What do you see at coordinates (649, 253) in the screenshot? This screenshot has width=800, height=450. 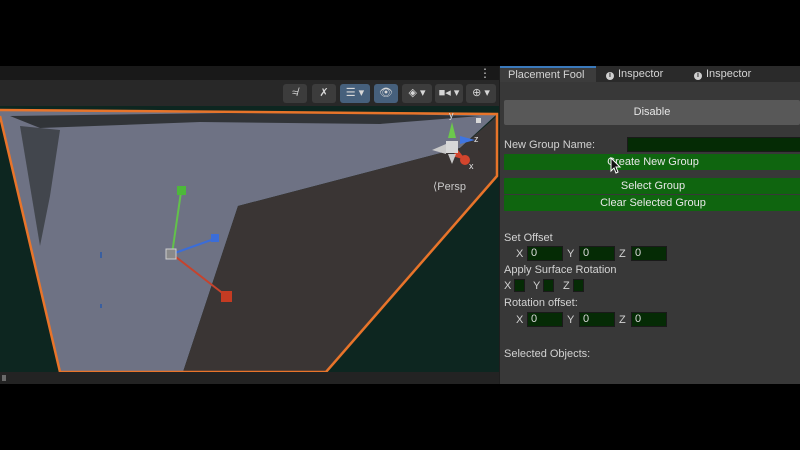 I see `offset-z-field: 0` at bounding box center [649, 253].